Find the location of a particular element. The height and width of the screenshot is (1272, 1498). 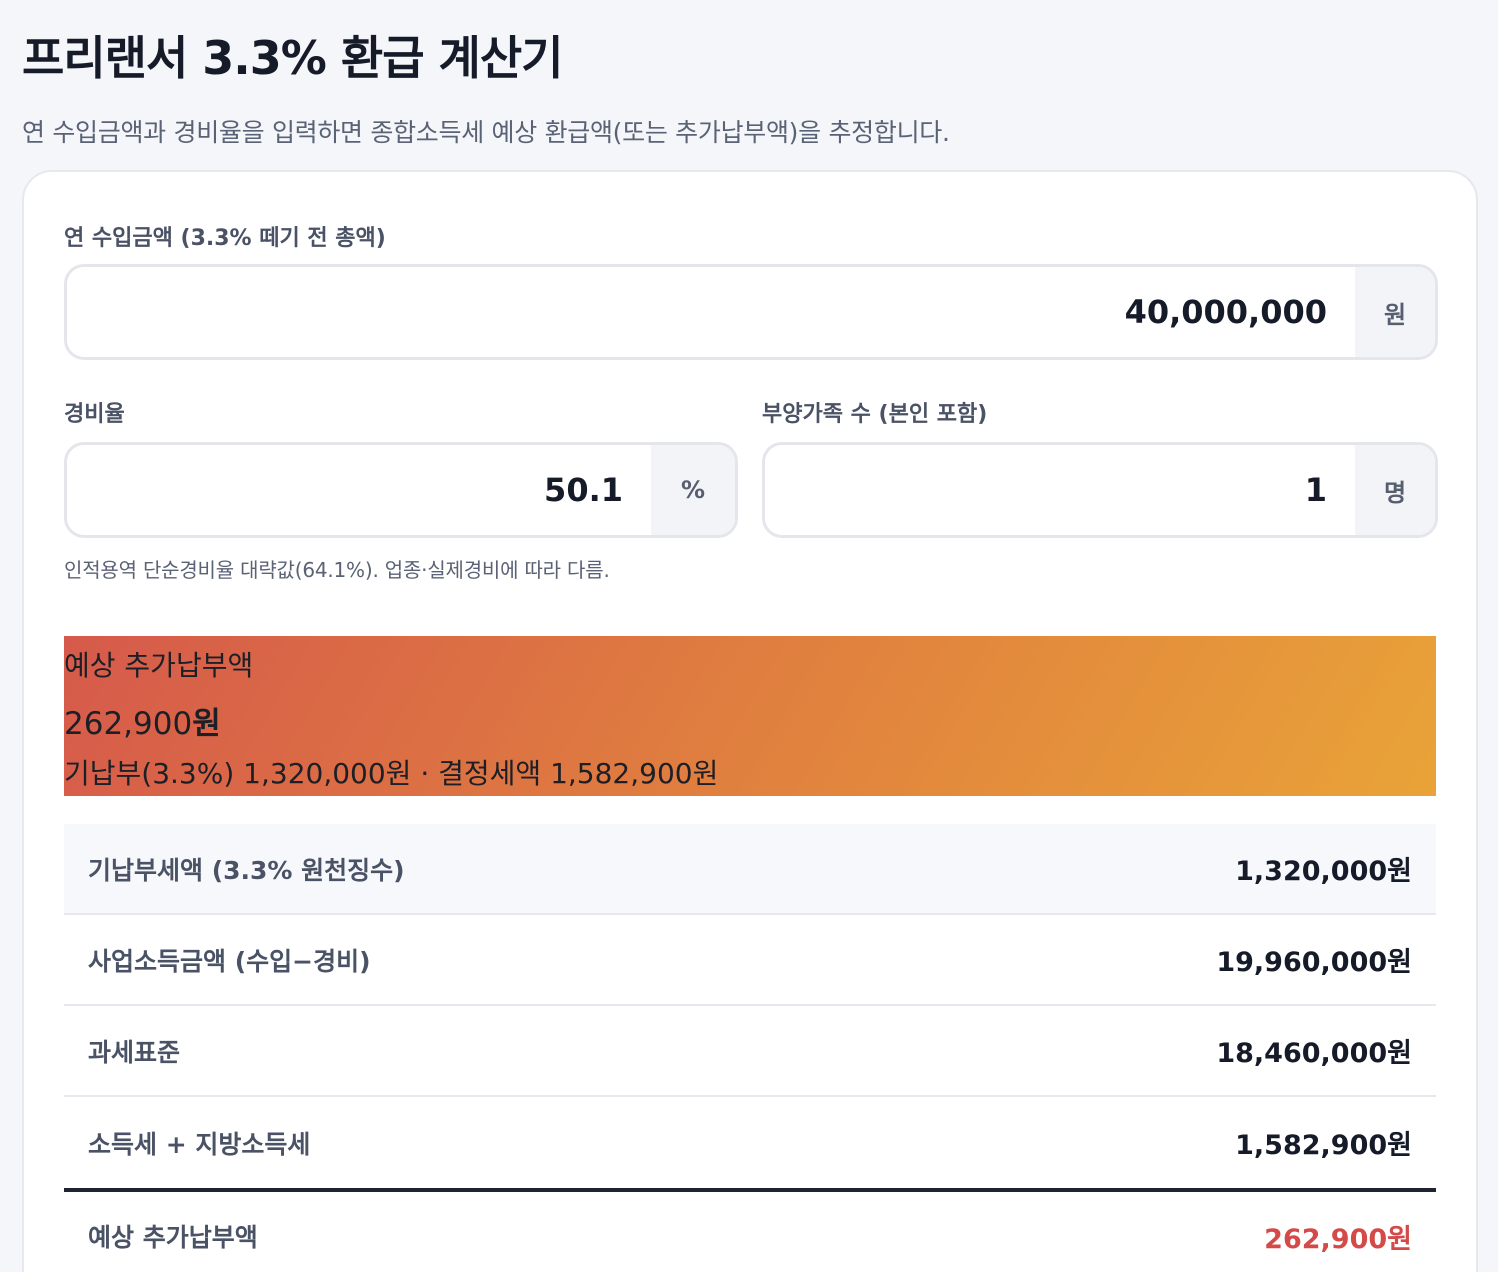

income-input-group: 원 is located at coordinates (751, 312).